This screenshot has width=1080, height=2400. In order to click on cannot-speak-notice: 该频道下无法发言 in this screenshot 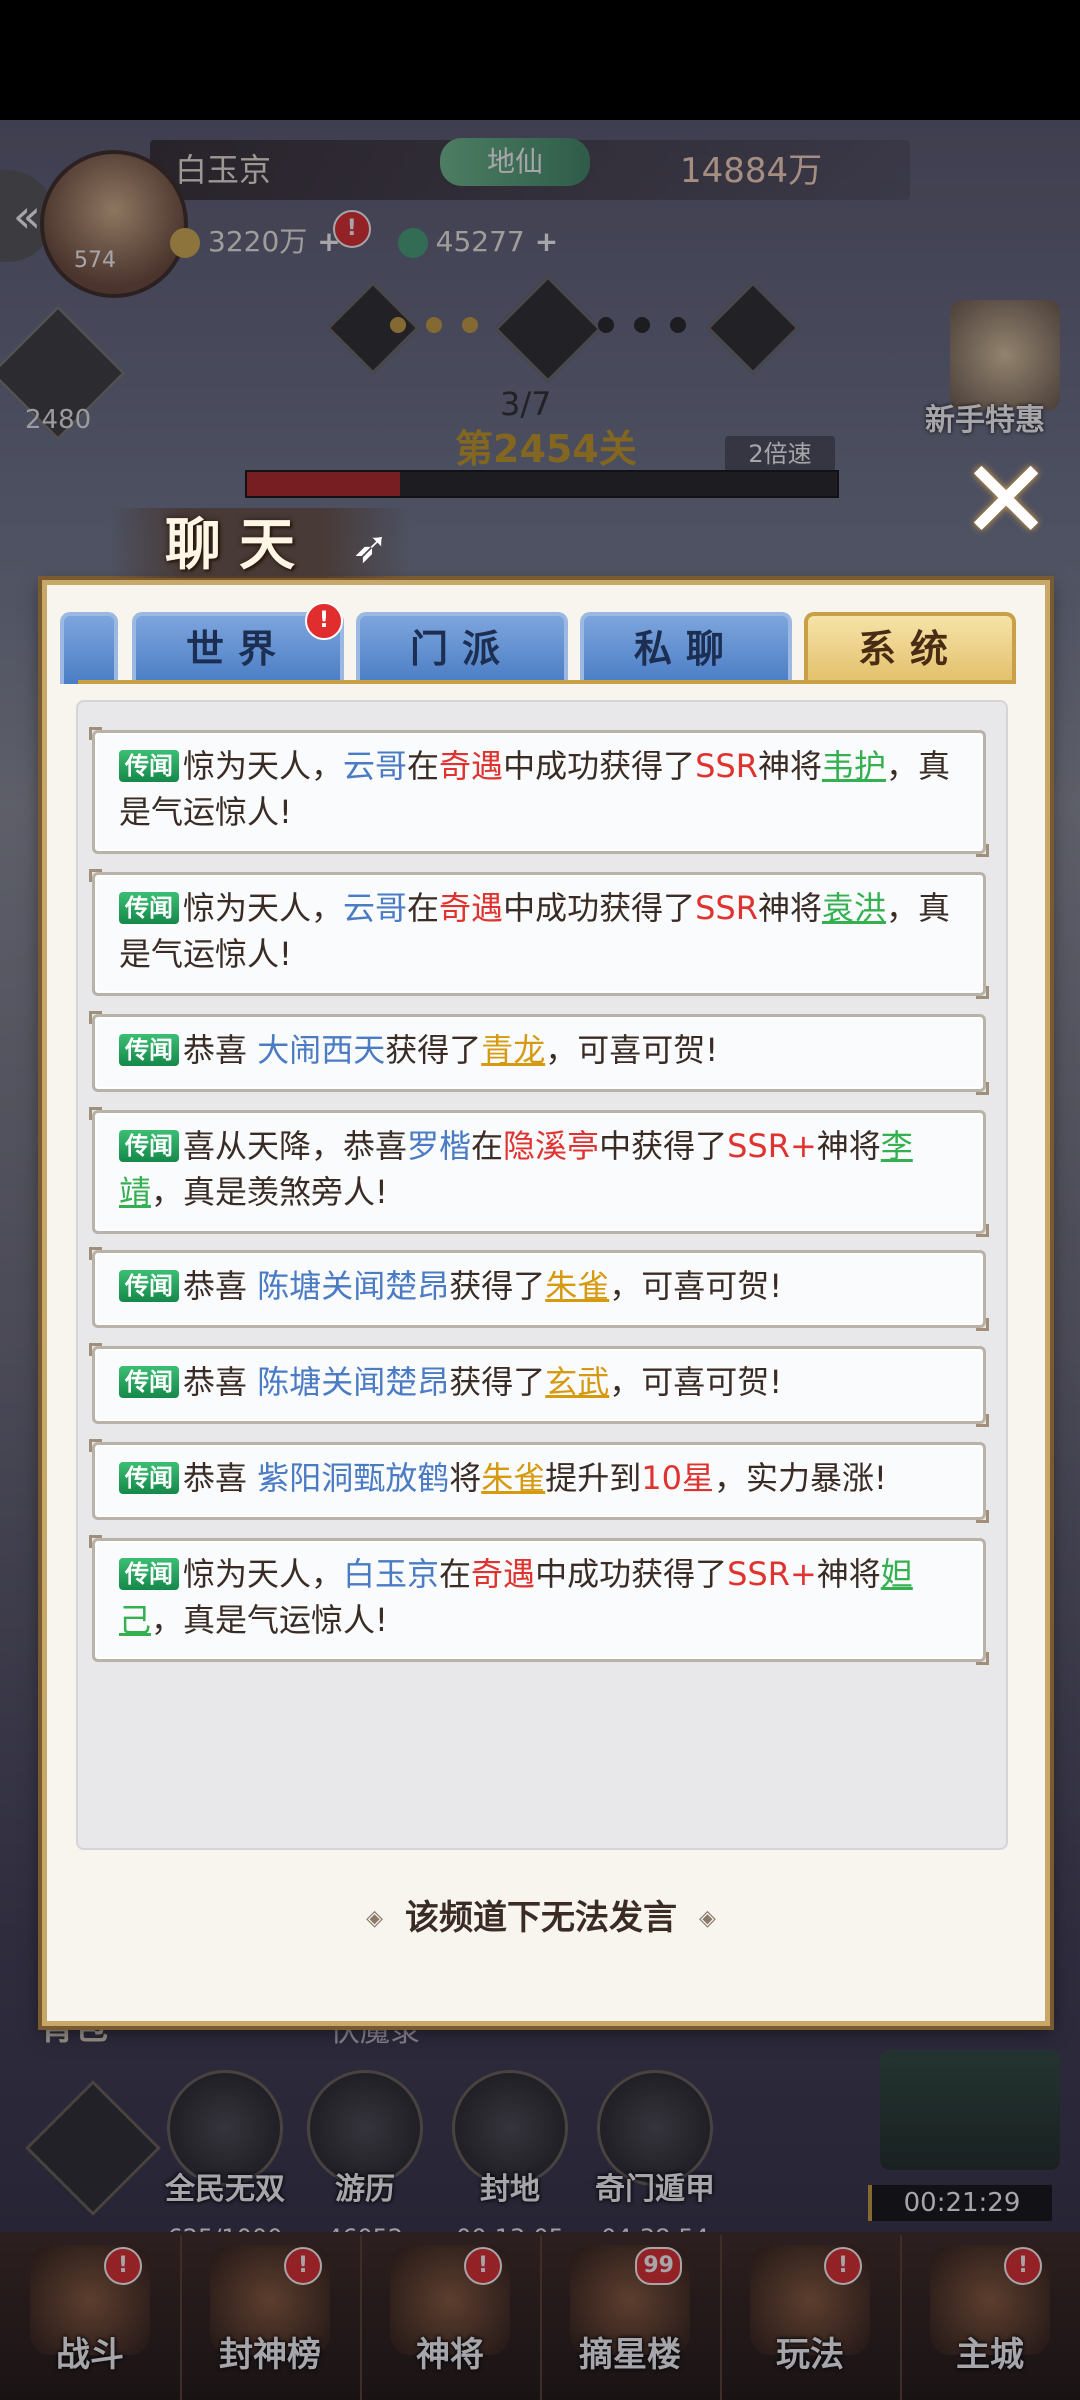, I will do `click(541, 1918)`.